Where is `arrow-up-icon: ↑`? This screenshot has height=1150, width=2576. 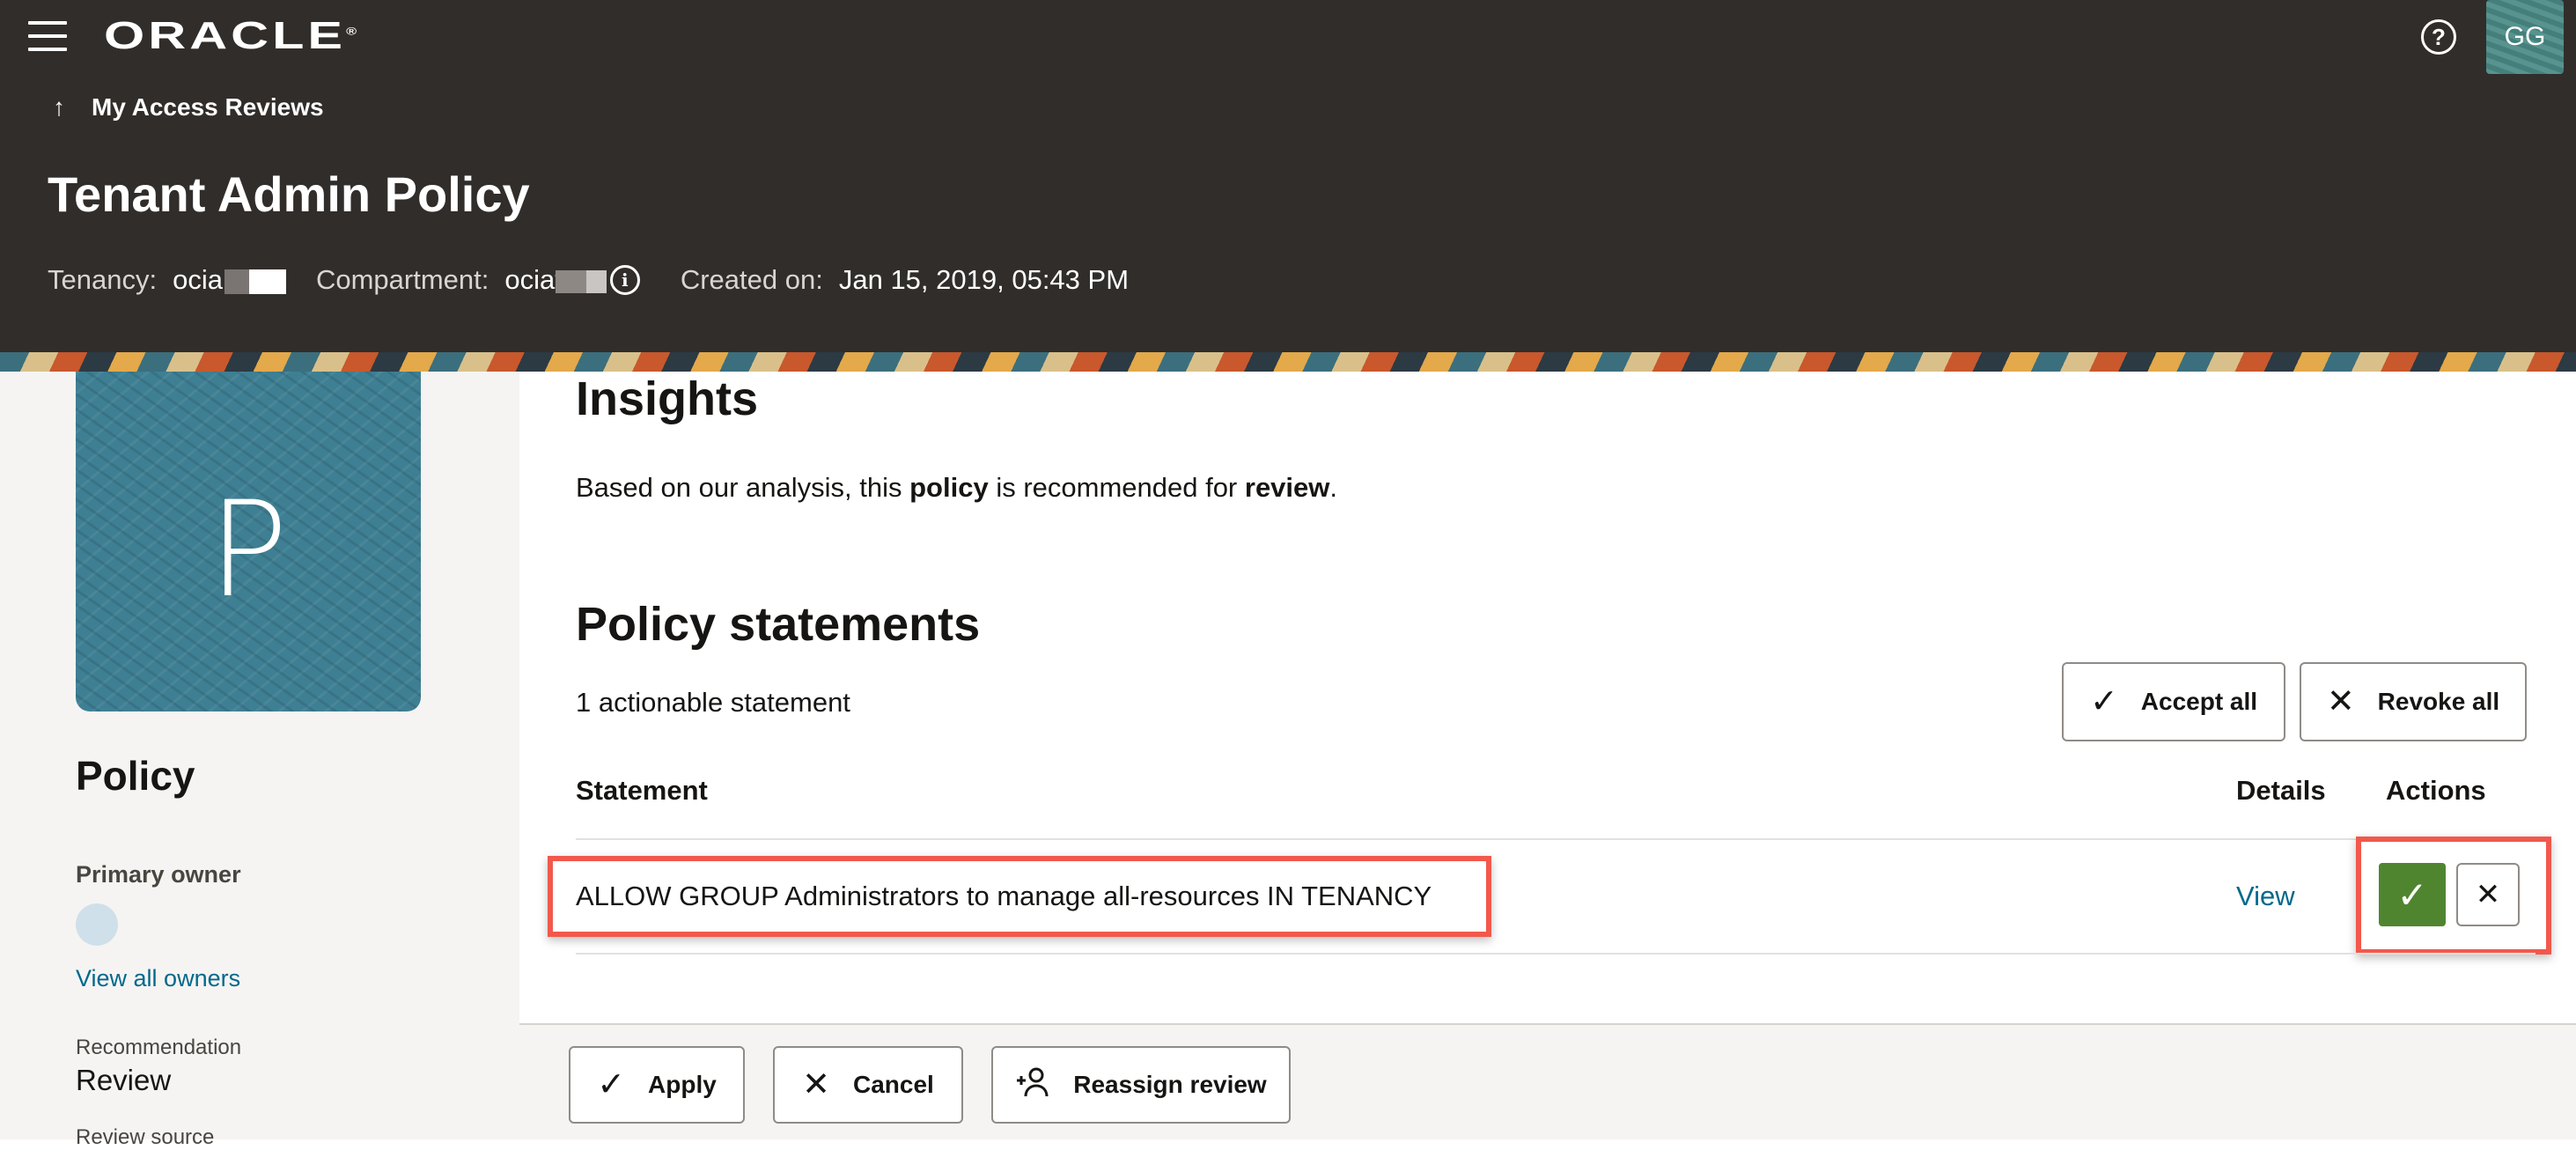
arrow-up-icon: ↑ is located at coordinates (59, 107).